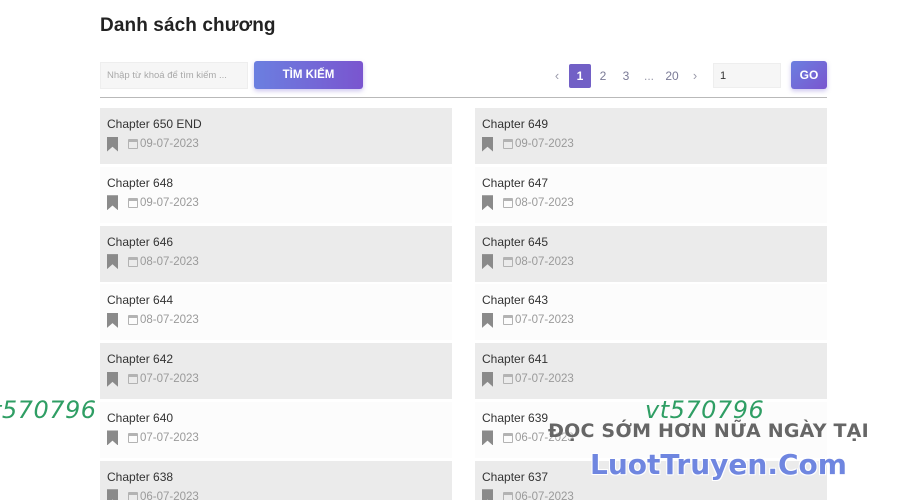 This screenshot has height=500, width=900. What do you see at coordinates (654, 124) in the screenshot?
I see `chapter-link: Chapter 649` at bounding box center [654, 124].